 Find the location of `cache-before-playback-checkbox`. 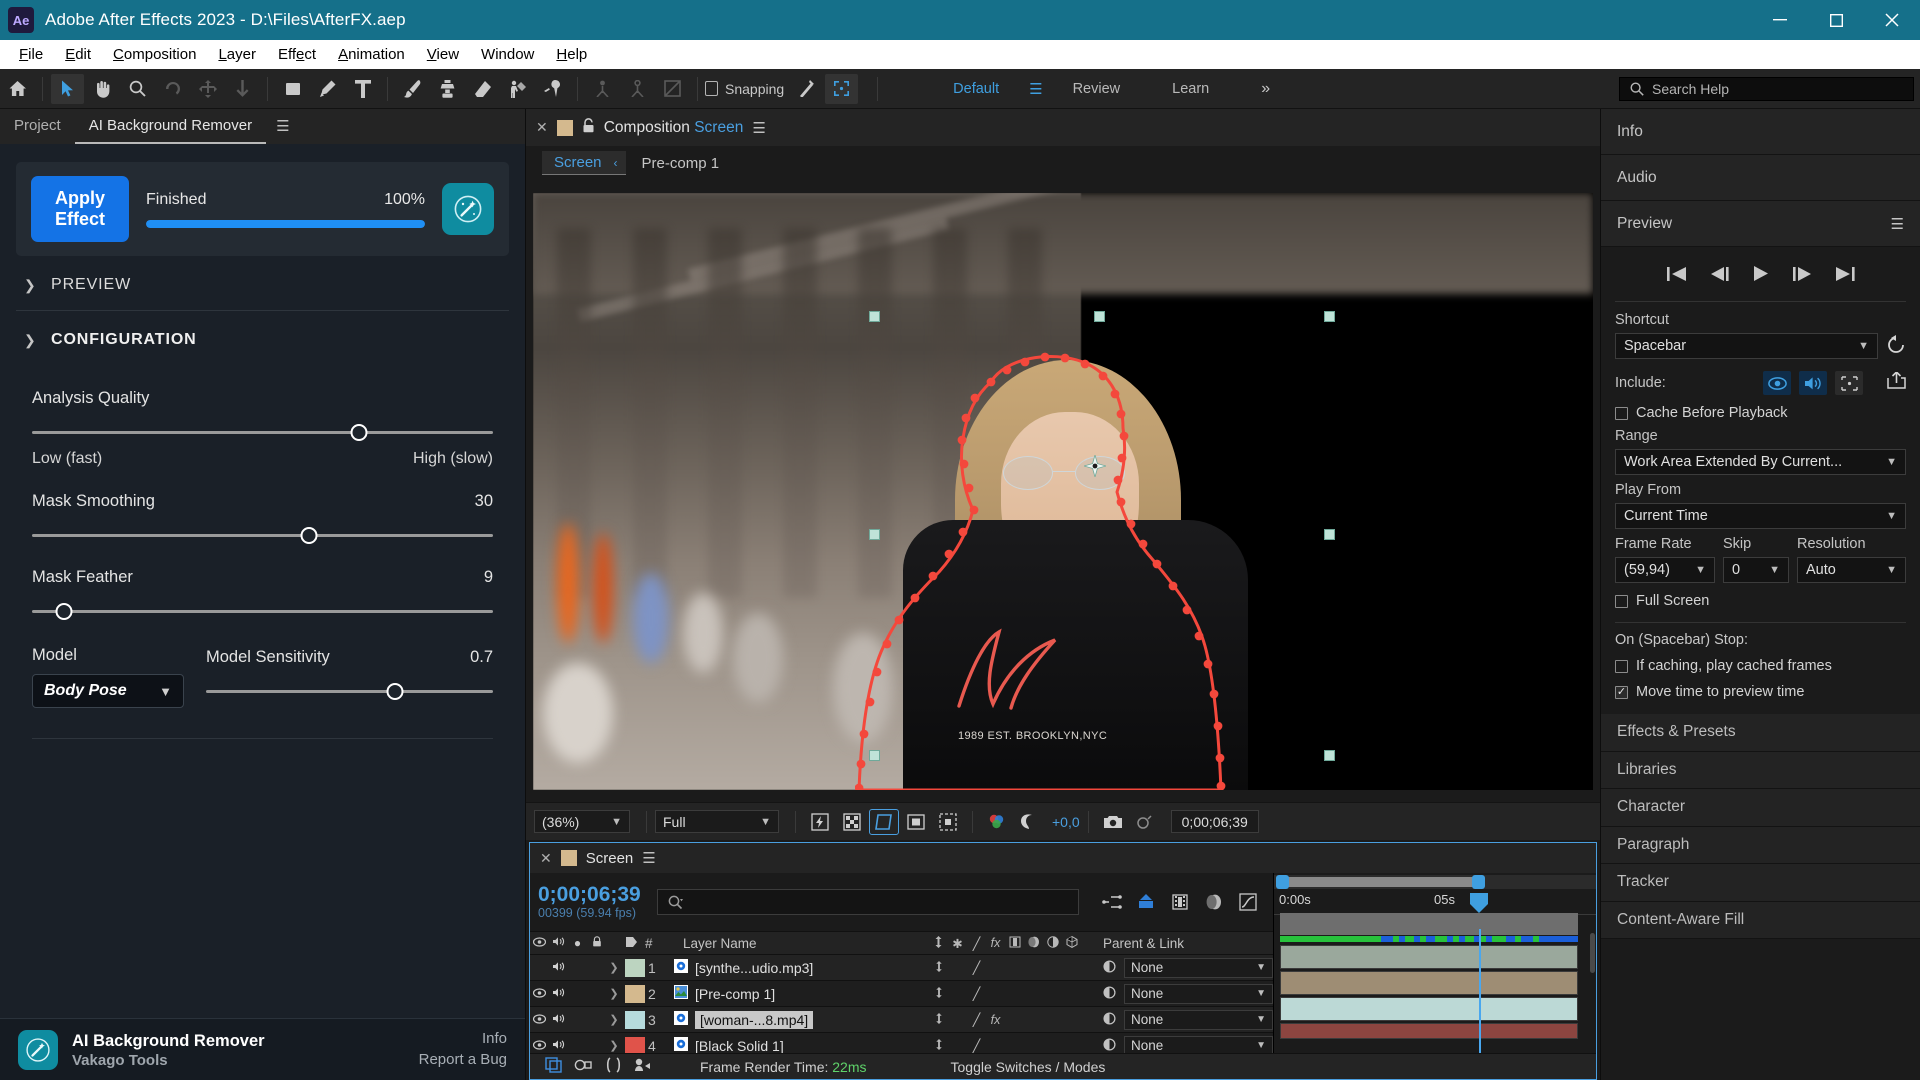

cache-before-playback-checkbox is located at coordinates (1621, 413).